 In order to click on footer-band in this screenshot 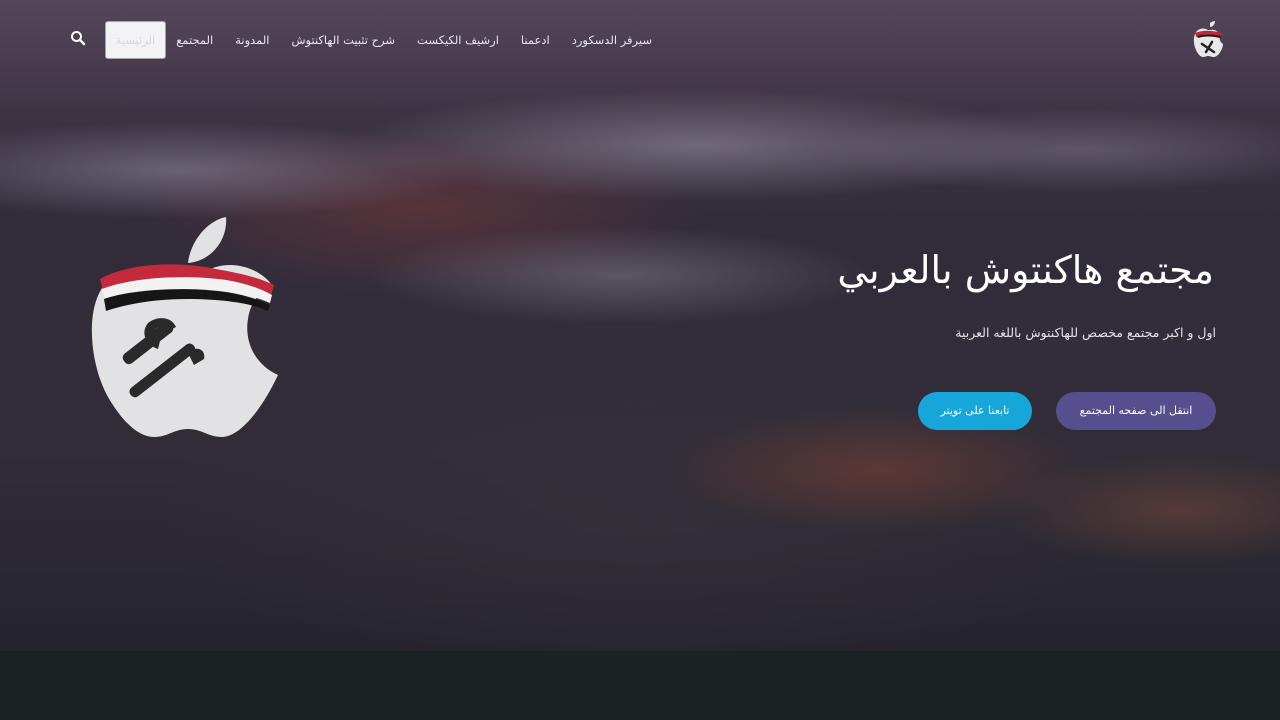, I will do `click(640, 685)`.